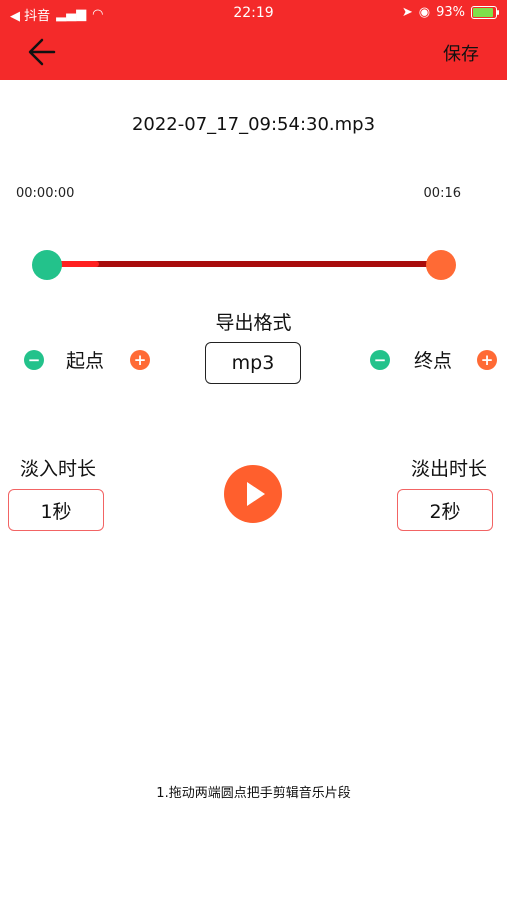  I want to click on start-label: 起点, so click(85, 361).